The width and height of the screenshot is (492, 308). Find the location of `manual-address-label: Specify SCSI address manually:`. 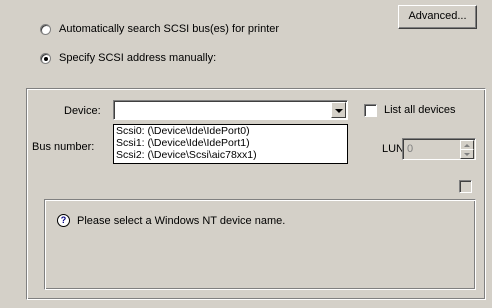

manual-address-label: Specify SCSI address manually: is located at coordinates (137, 58).